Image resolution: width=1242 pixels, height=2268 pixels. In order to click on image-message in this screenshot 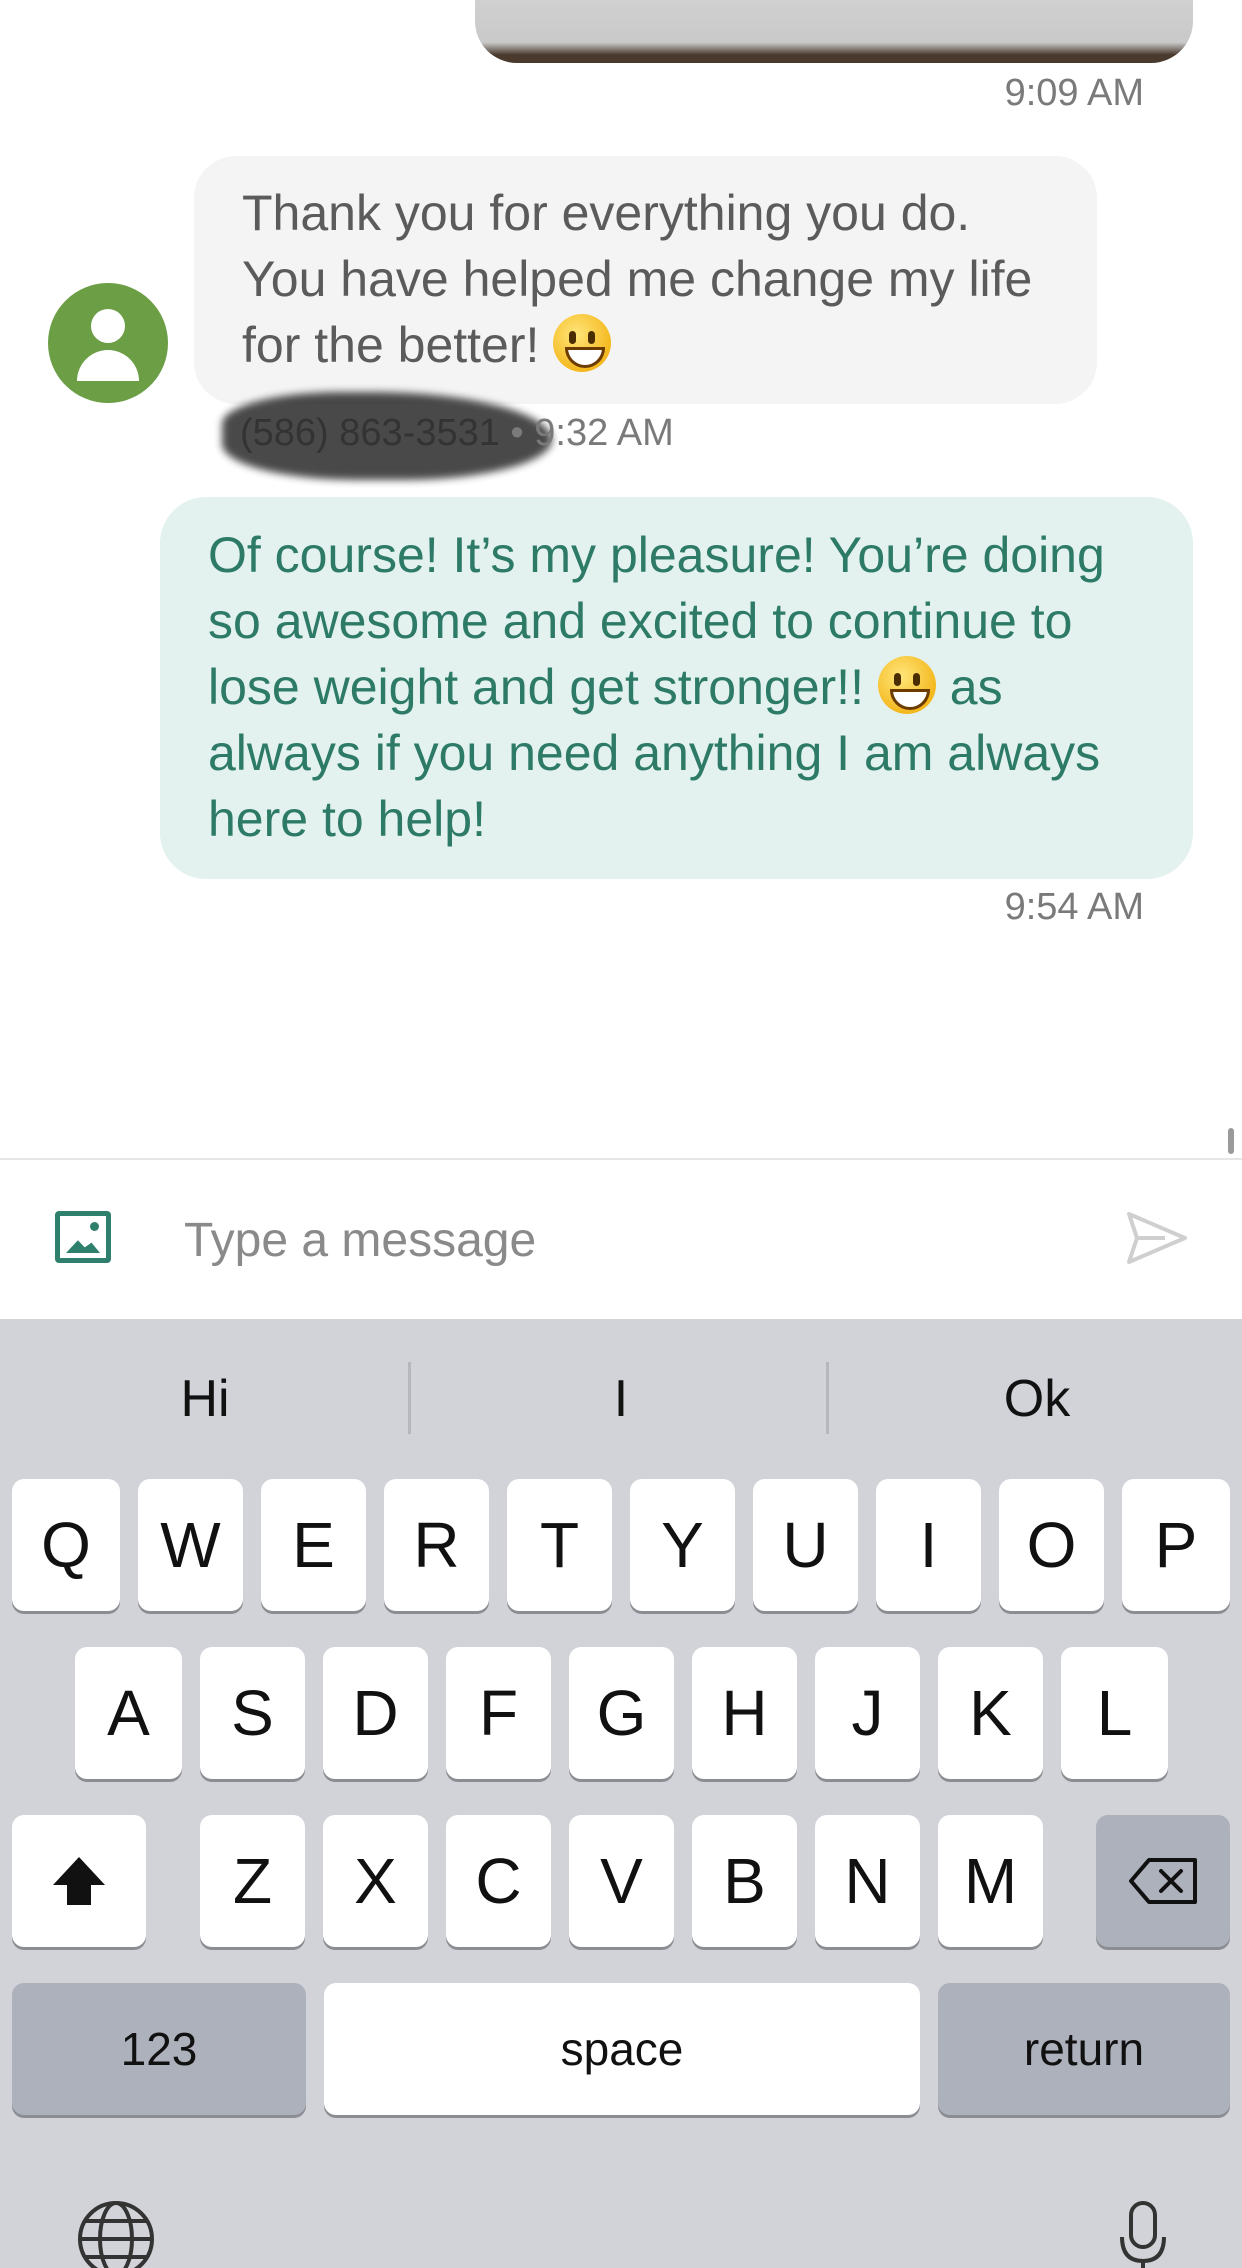, I will do `click(834, 31)`.